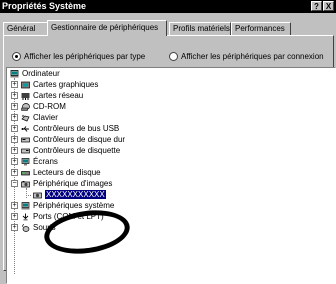  I want to click on tab-device-manager: Gestionnaire de périphériques, so click(107, 28).